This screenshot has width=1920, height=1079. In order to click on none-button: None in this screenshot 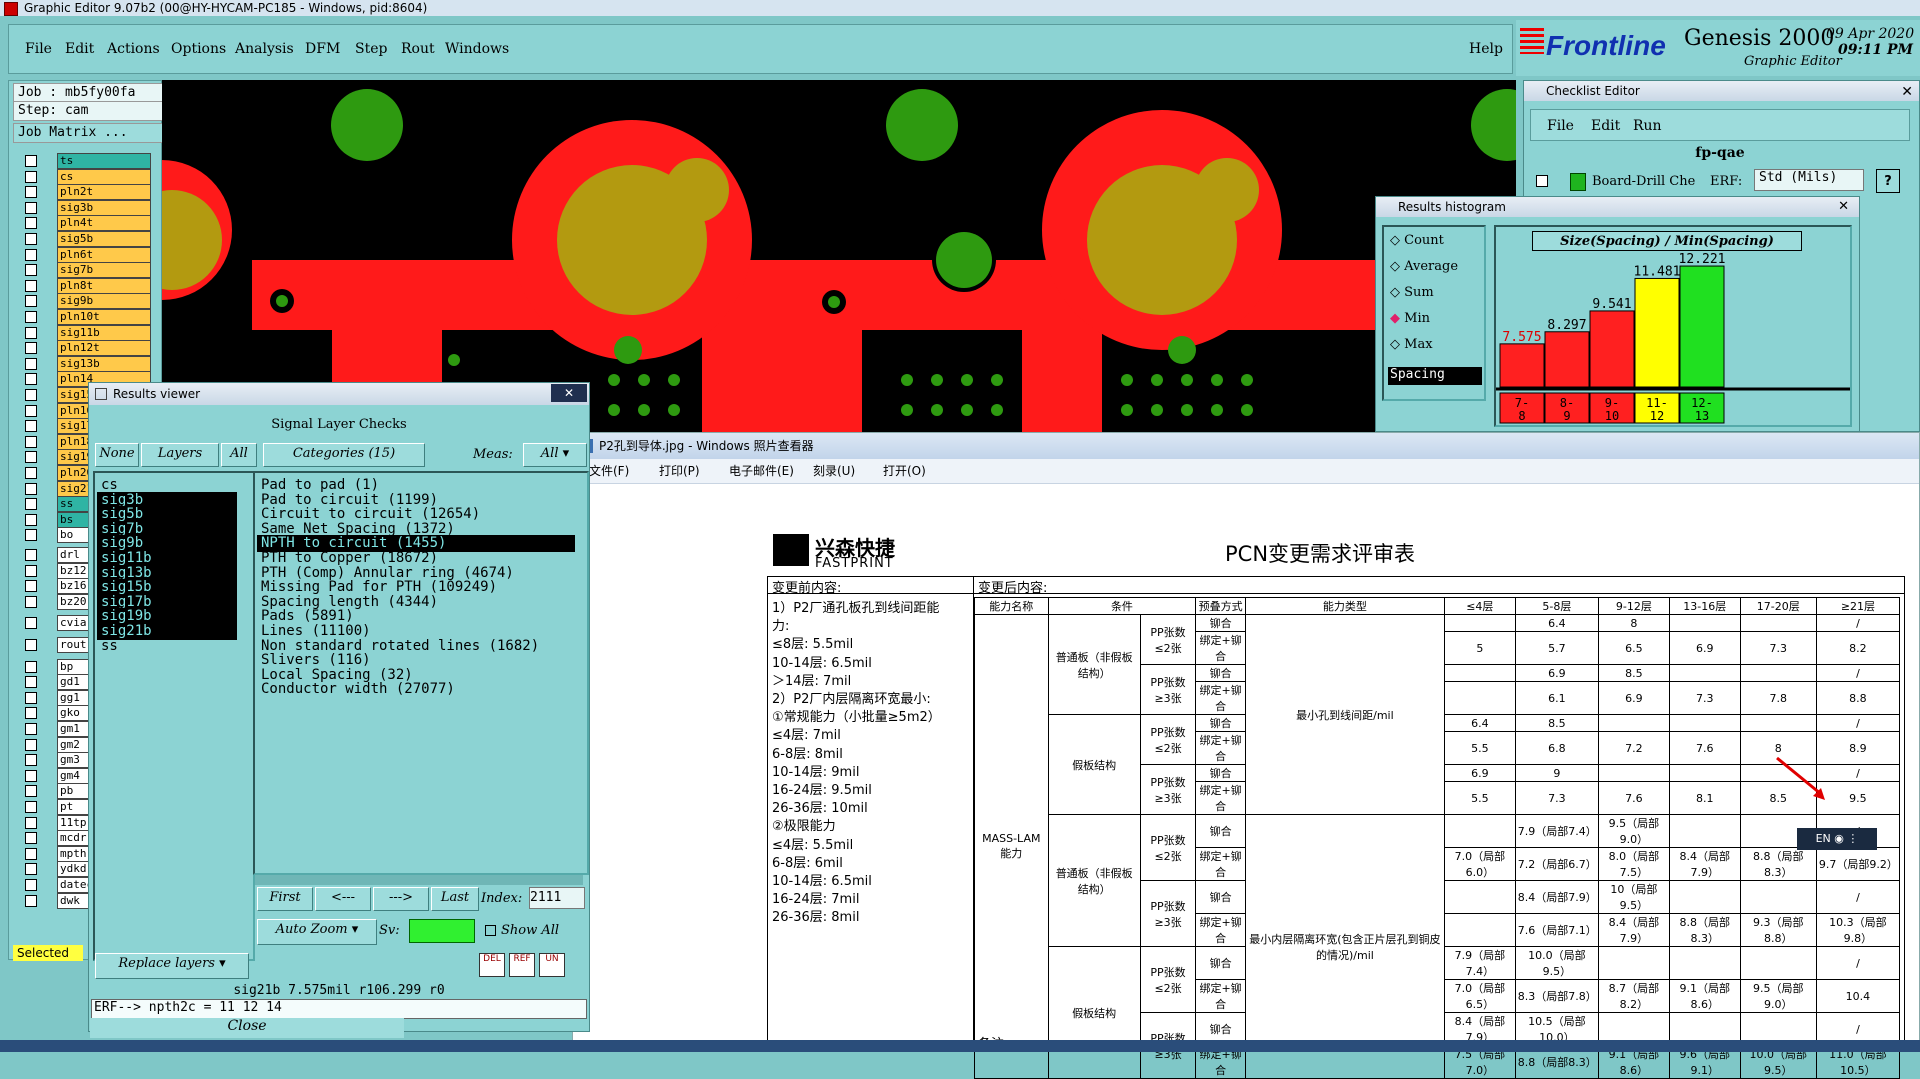, I will do `click(117, 455)`.